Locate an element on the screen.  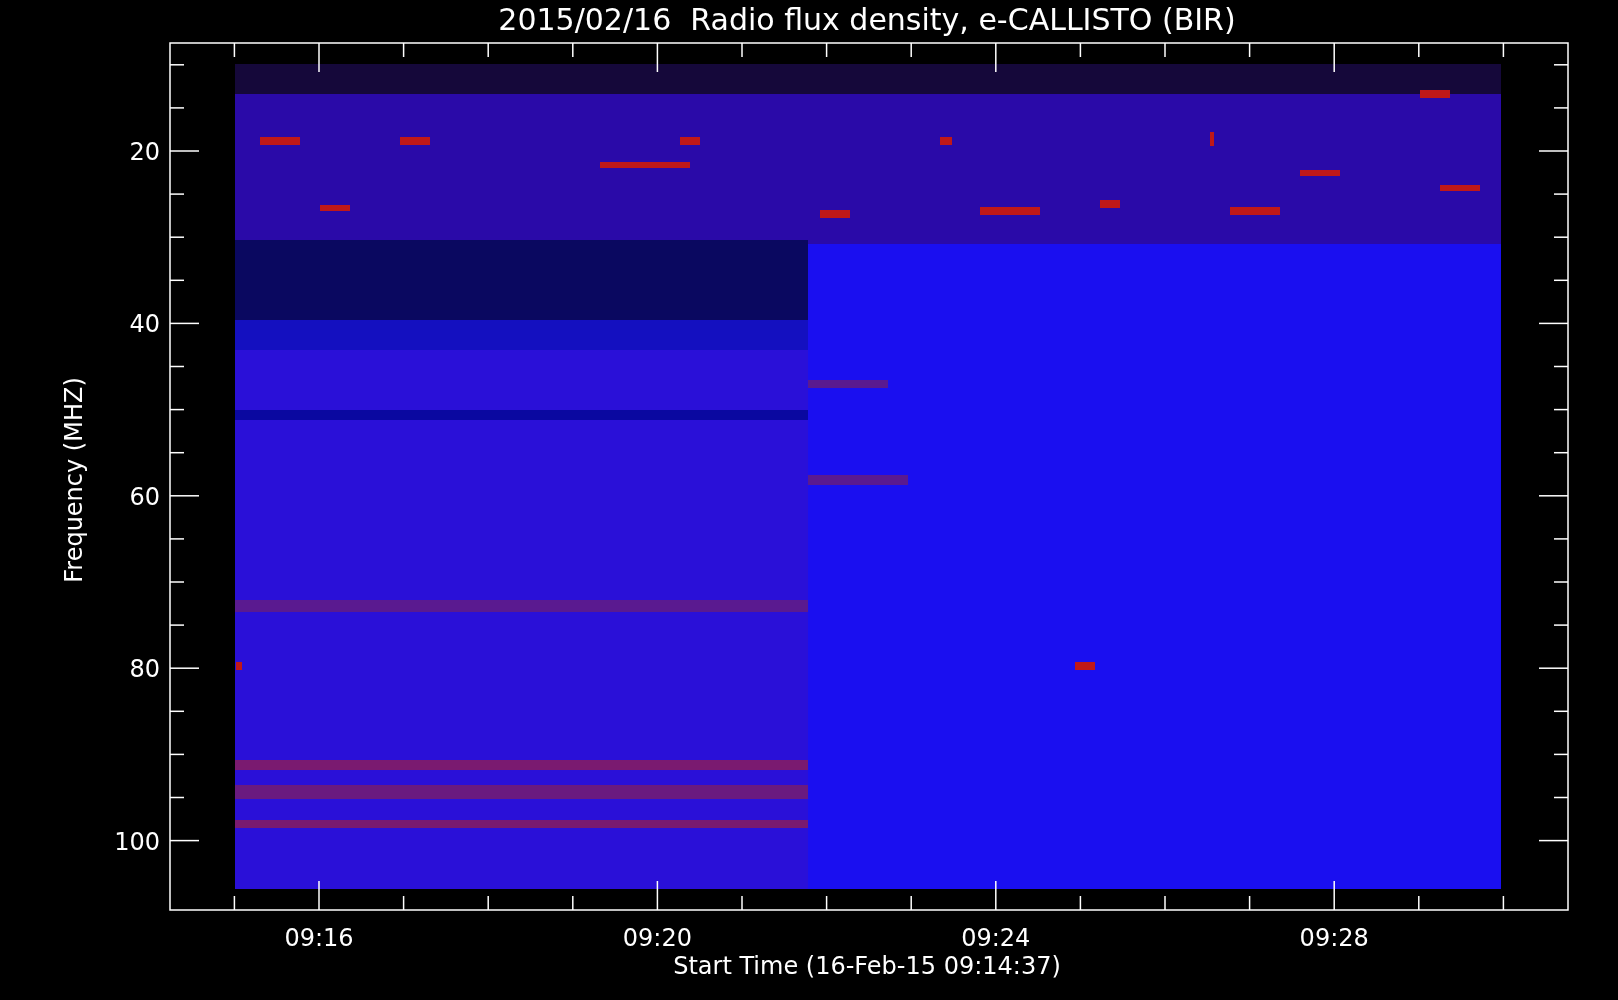
y-axis-label: Frequency (MHZ) is located at coordinates (74, 480).